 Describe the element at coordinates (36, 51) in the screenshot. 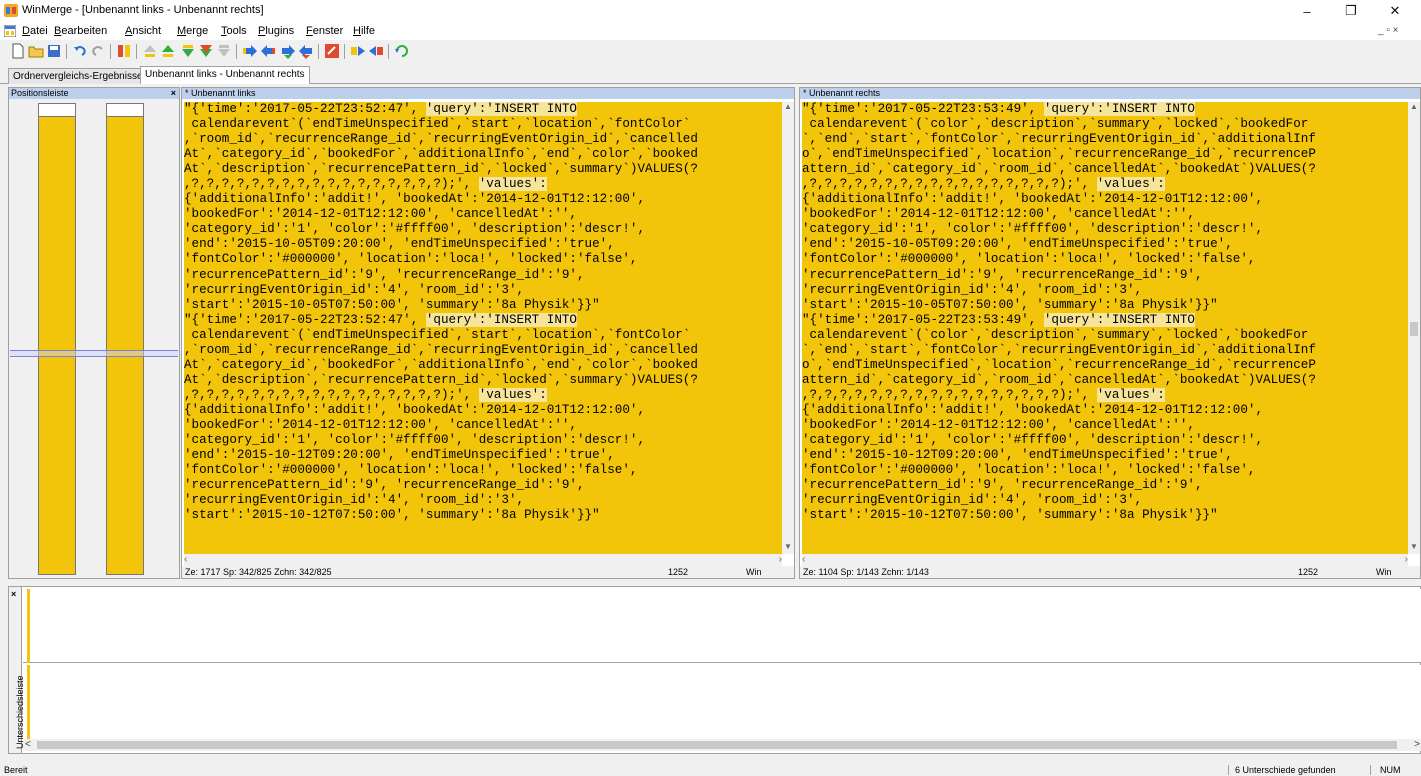

I see `open-folder-icon` at that location.